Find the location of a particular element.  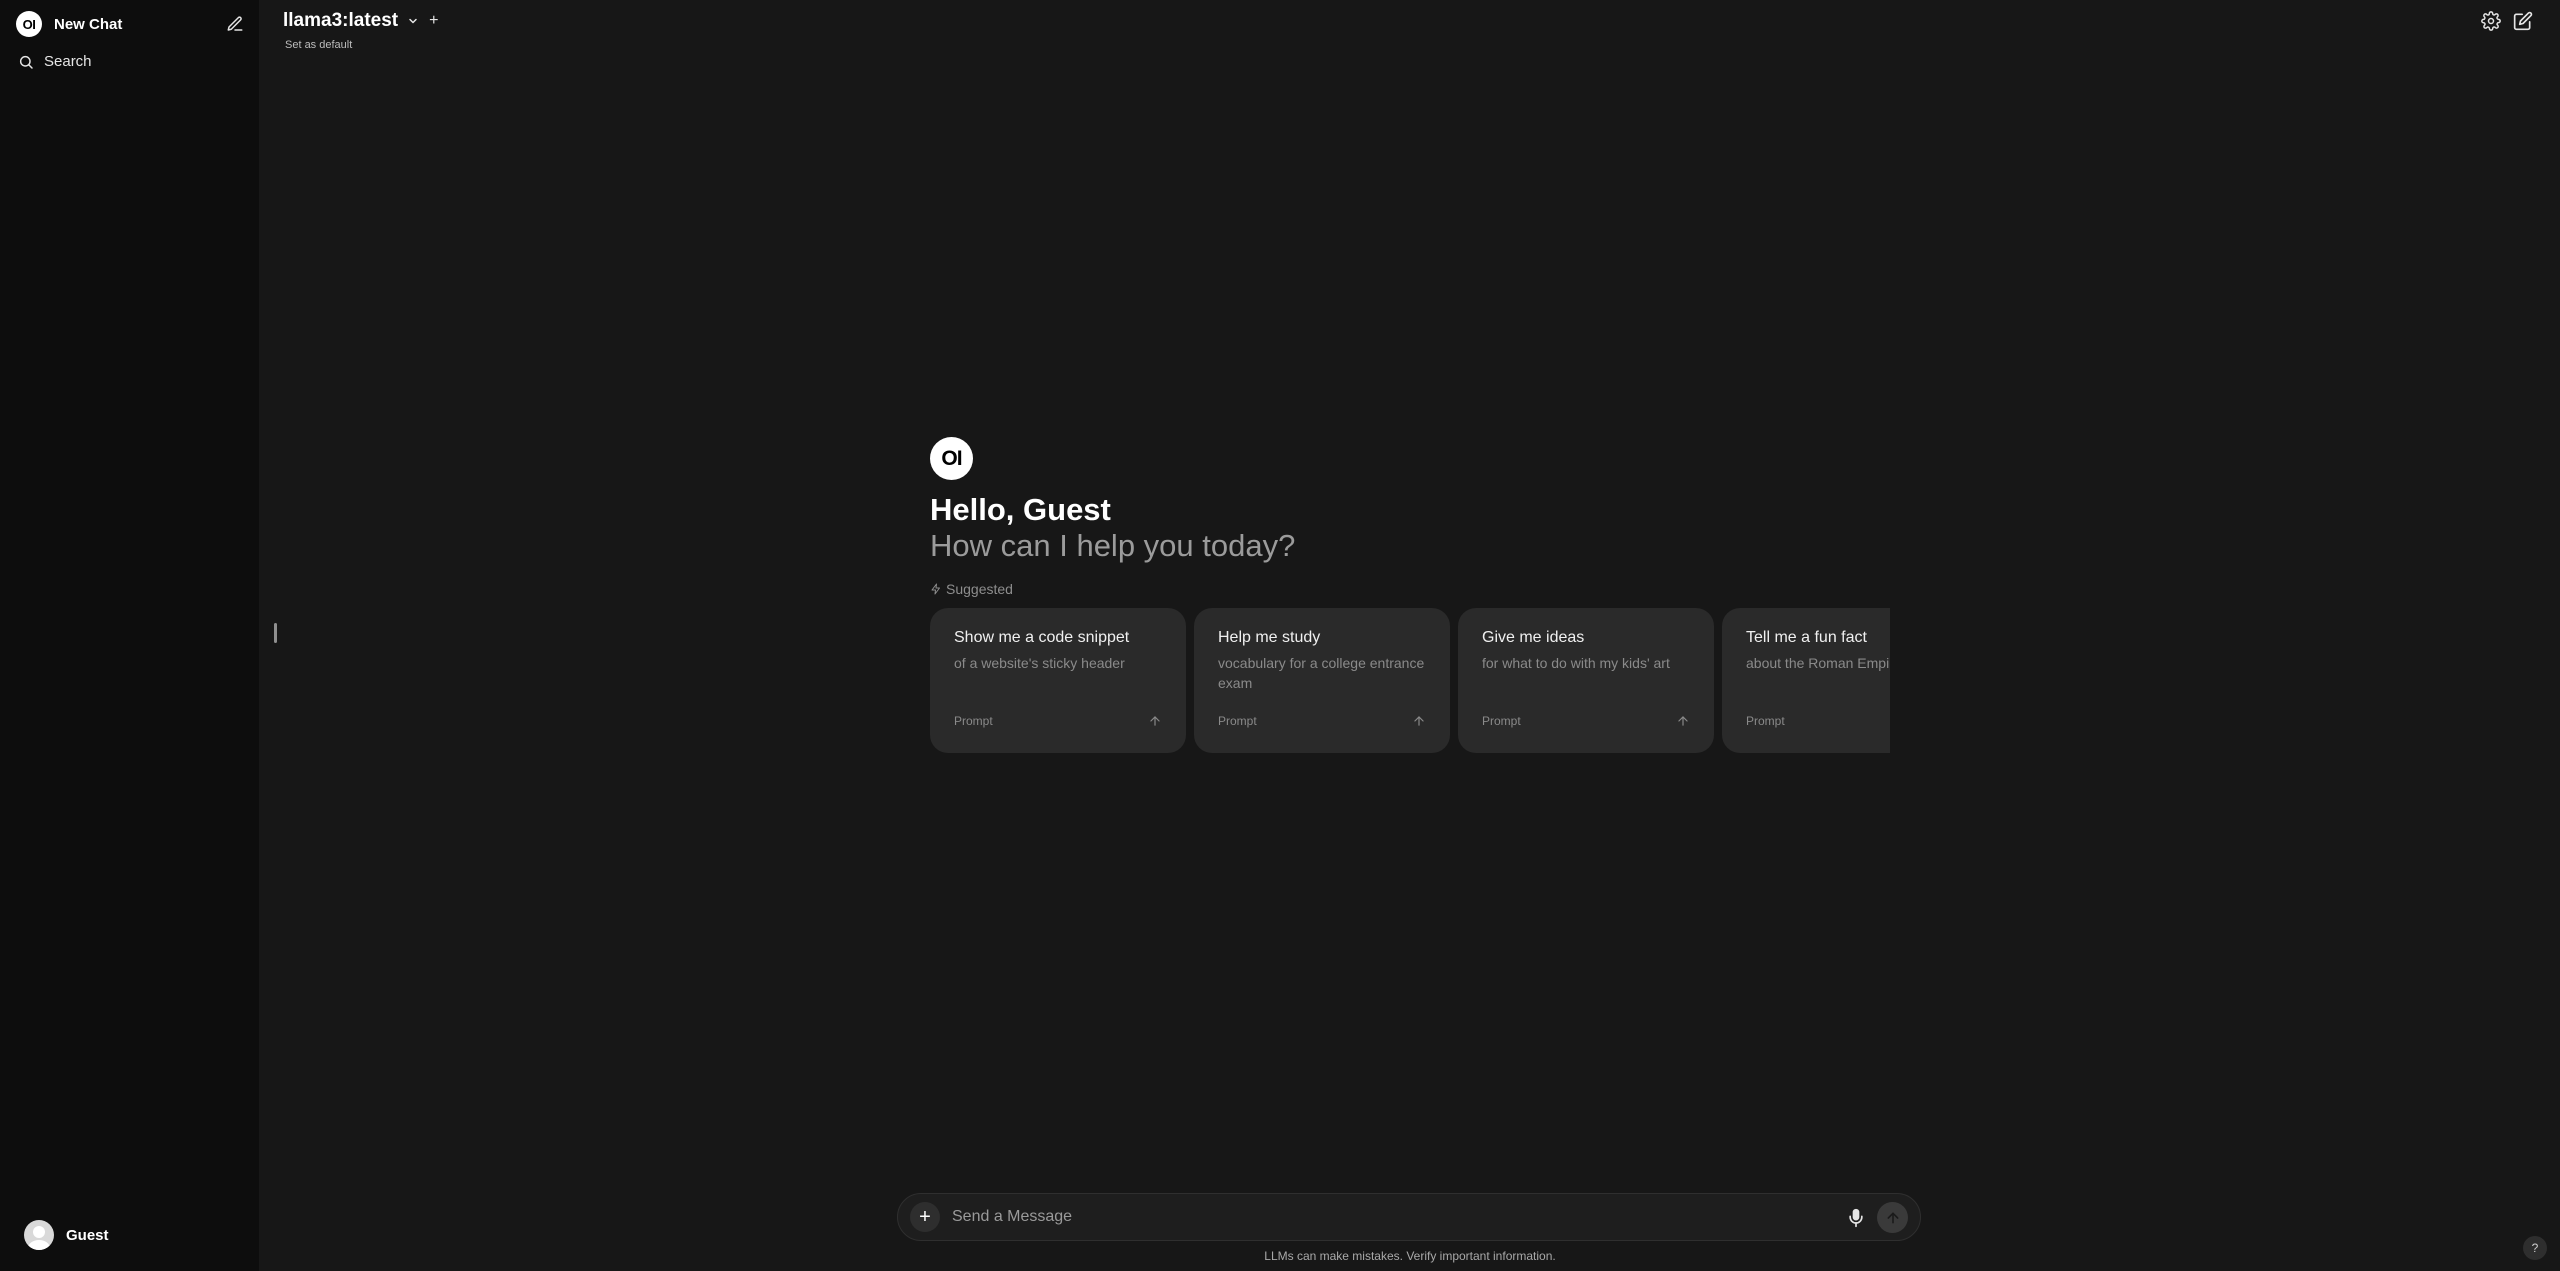

suggestion-subtitle: about the Roman Empire is located at coordinates (1818, 663).